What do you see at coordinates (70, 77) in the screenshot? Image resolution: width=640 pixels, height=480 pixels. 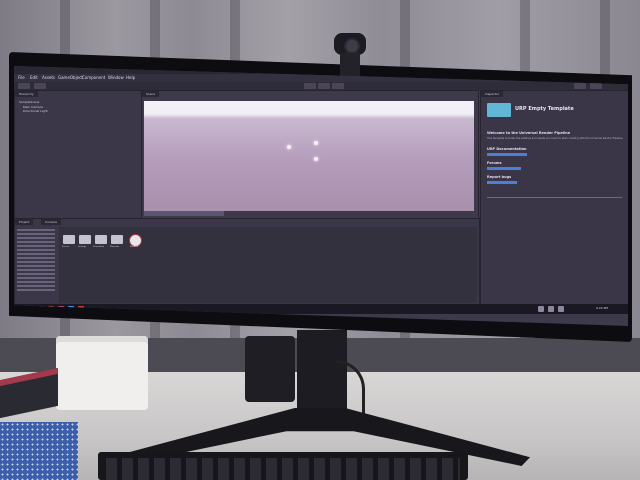 I see `menu-gameobject: GameObject` at bounding box center [70, 77].